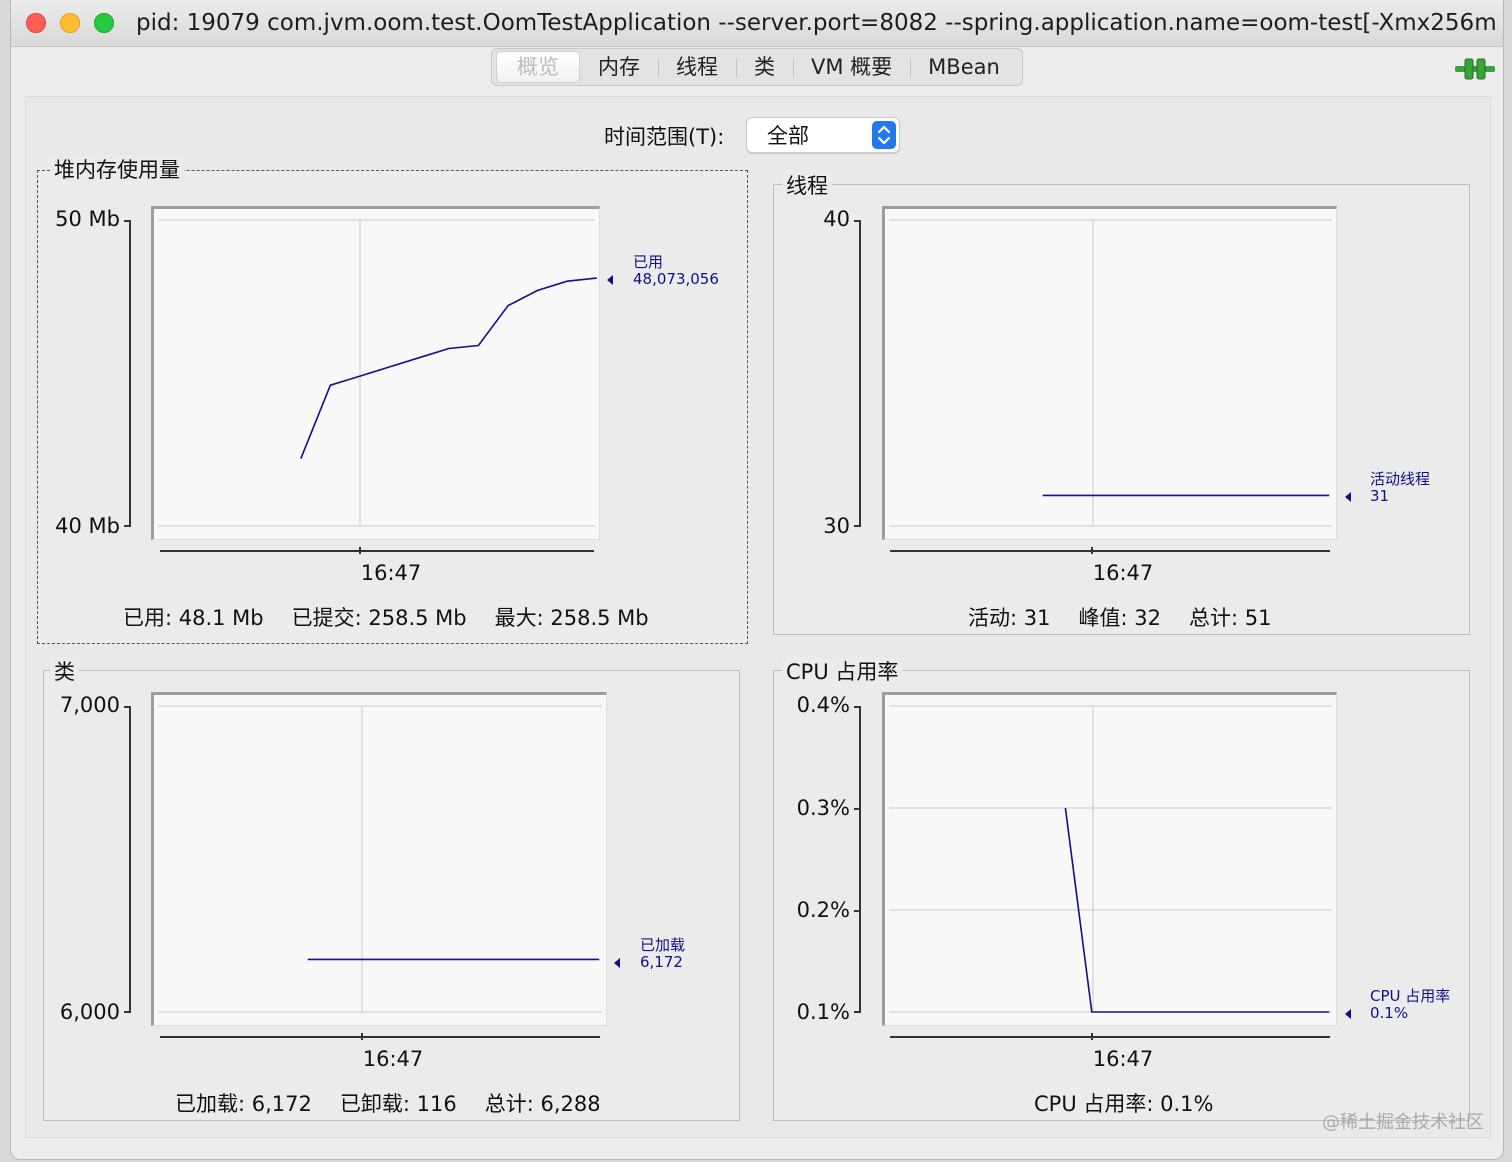  I want to click on classes-chart-svg, so click(380, 859).